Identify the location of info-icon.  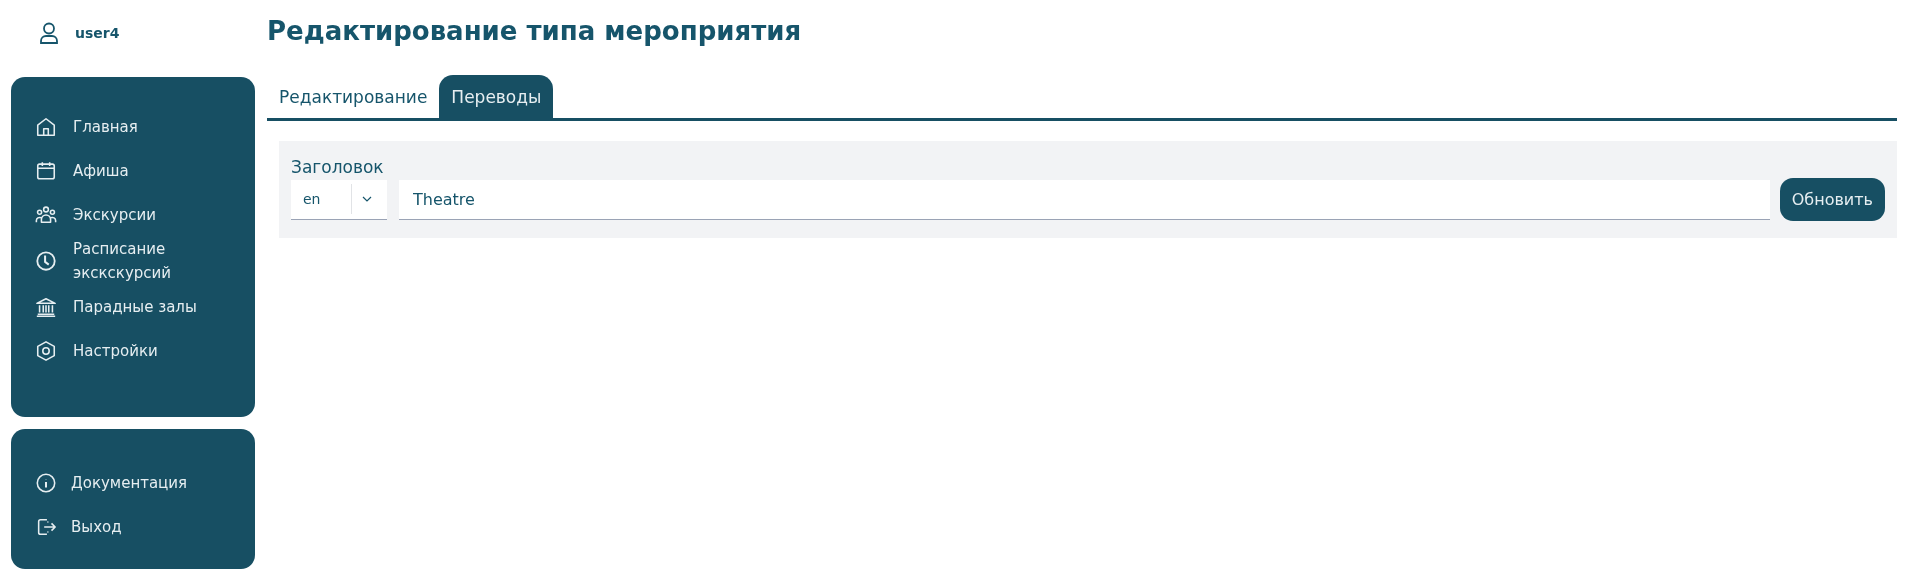
(46, 483).